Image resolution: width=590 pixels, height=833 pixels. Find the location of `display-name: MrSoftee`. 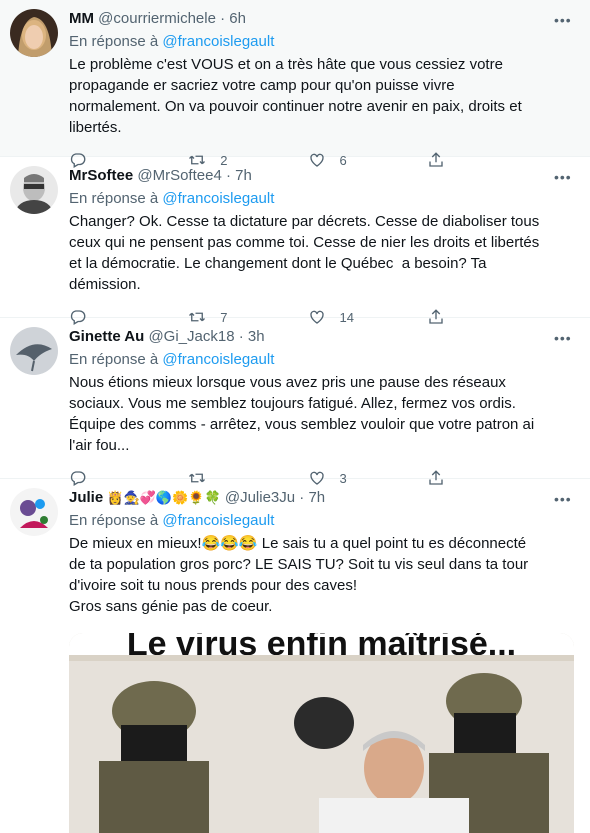

display-name: MrSoftee is located at coordinates (101, 175).